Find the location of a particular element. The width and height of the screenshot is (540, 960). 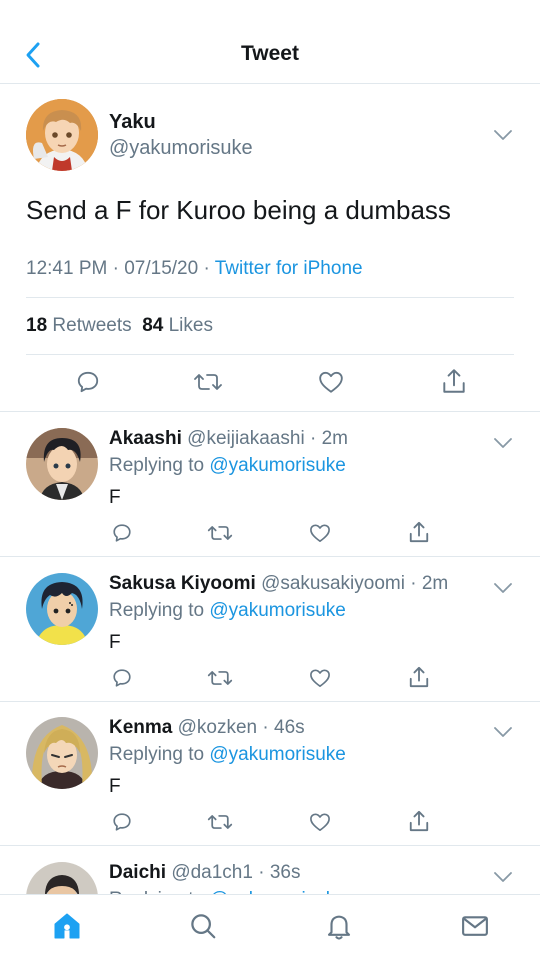

tweet-meta: 12:41 PM · 07/15/20 · Twitter for iPhone is located at coordinates (194, 268).